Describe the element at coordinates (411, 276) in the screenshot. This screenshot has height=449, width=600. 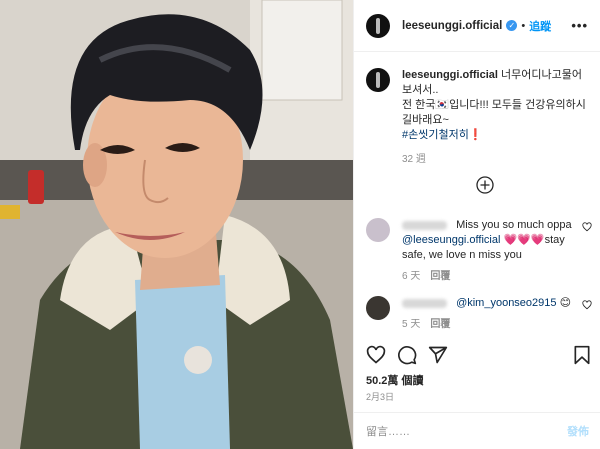
I see `comment-time: 6 天` at that location.